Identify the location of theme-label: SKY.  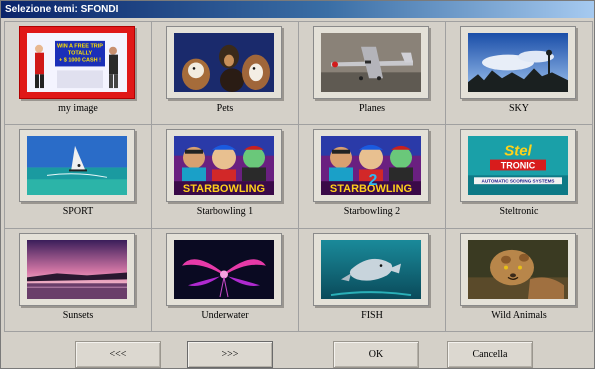
(518, 108).